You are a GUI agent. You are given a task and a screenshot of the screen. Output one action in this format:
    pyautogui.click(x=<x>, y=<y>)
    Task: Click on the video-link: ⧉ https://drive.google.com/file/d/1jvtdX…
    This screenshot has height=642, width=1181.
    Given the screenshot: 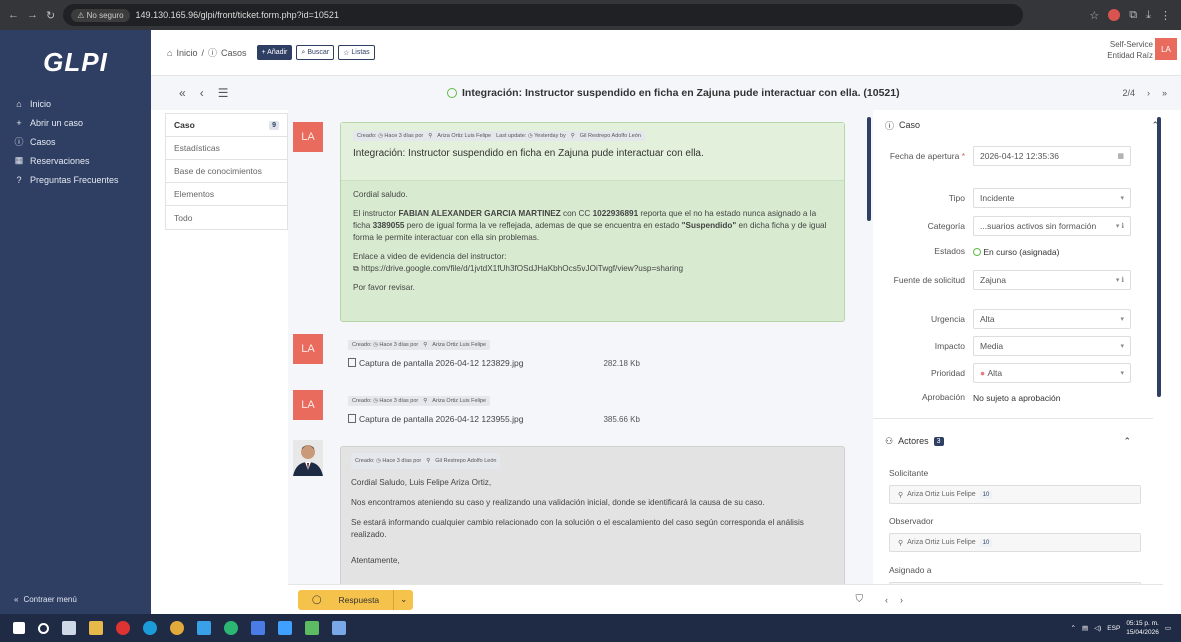 What is the action you would take?
    pyautogui.click(x=592, y=269)
    